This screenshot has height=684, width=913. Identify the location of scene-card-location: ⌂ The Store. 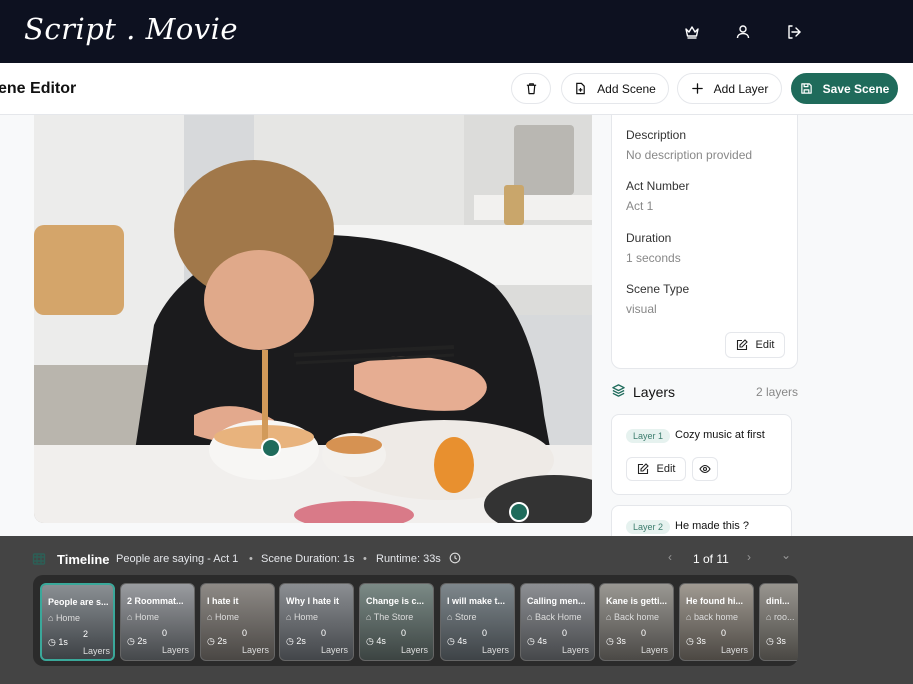
(390, 617).